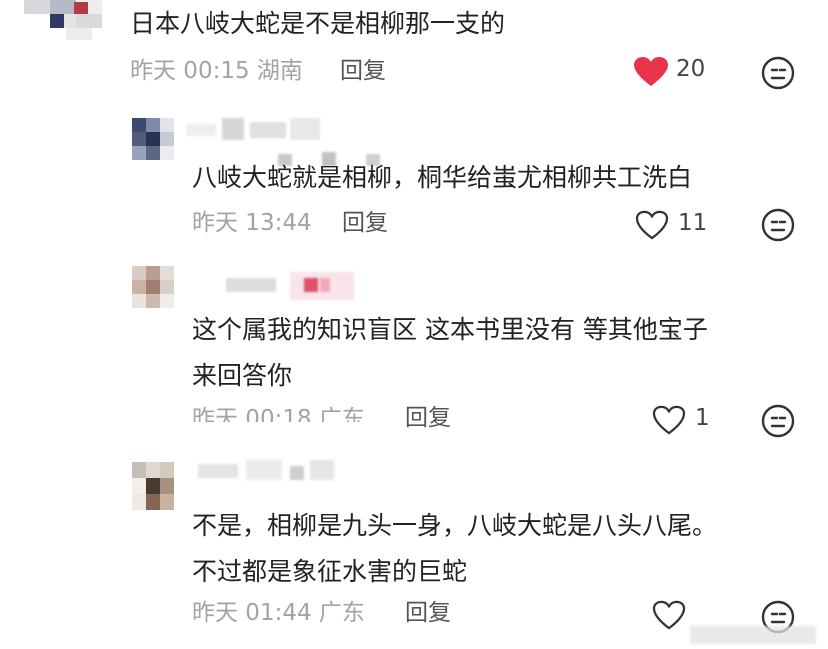 The width and height of the screenshot is (828, 649). Describe the element at coordinates (242, 375) in the screenshot. I see `comment-text-line: 来回答你` at that location.